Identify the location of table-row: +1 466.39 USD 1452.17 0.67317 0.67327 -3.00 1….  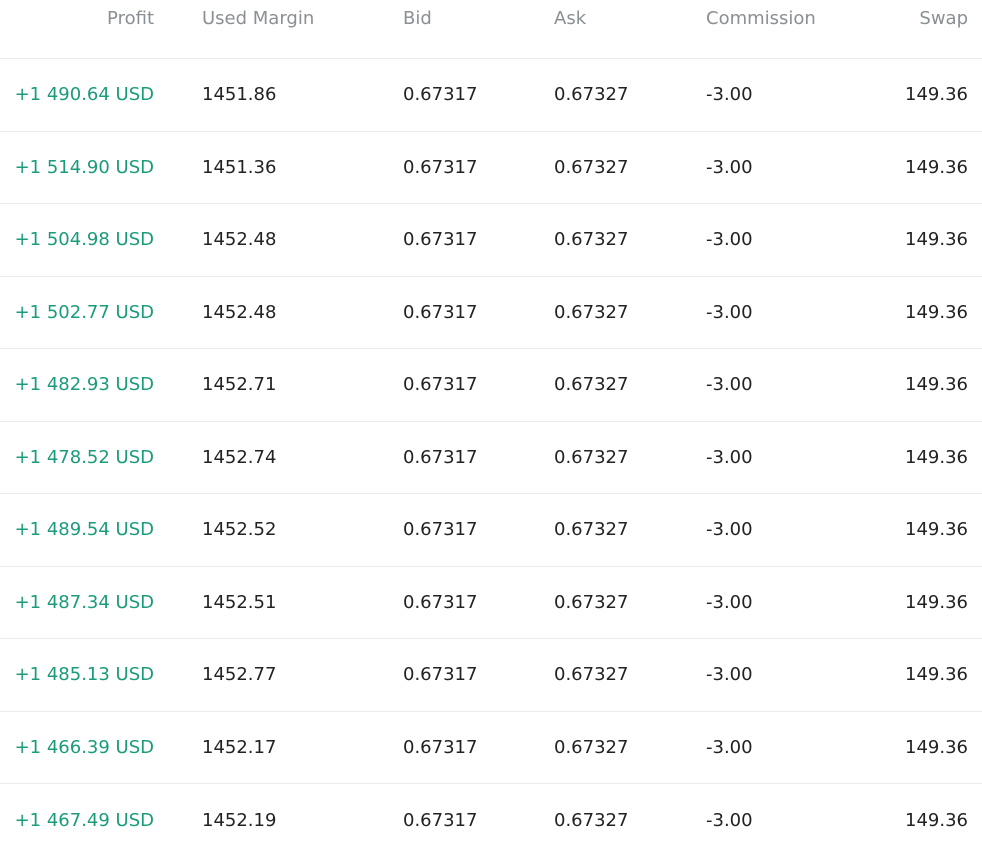
(491, 748).